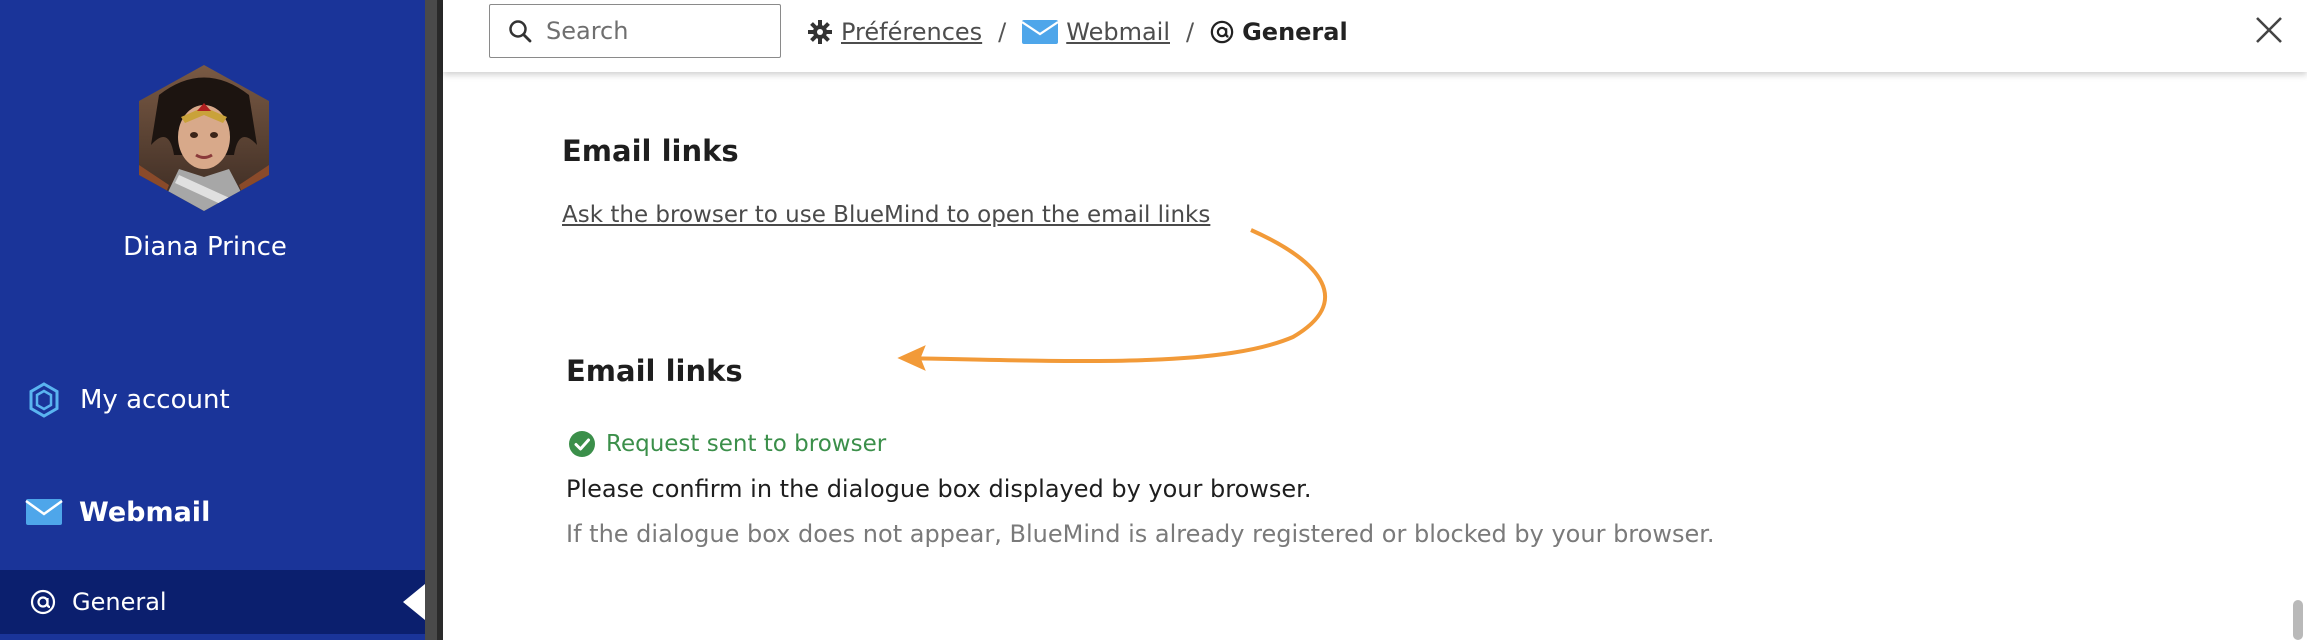  I want to click on breadcrumb: Préférences / Webmail / General, so click(1077, 32).